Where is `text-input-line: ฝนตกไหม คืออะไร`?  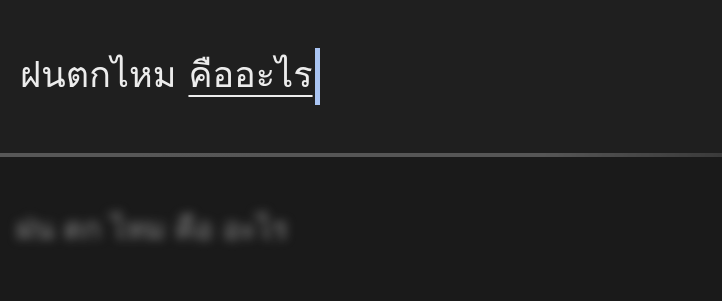 text-input-line: ฝนตกไหม คืออะไร is located at coordinates (170, 76).